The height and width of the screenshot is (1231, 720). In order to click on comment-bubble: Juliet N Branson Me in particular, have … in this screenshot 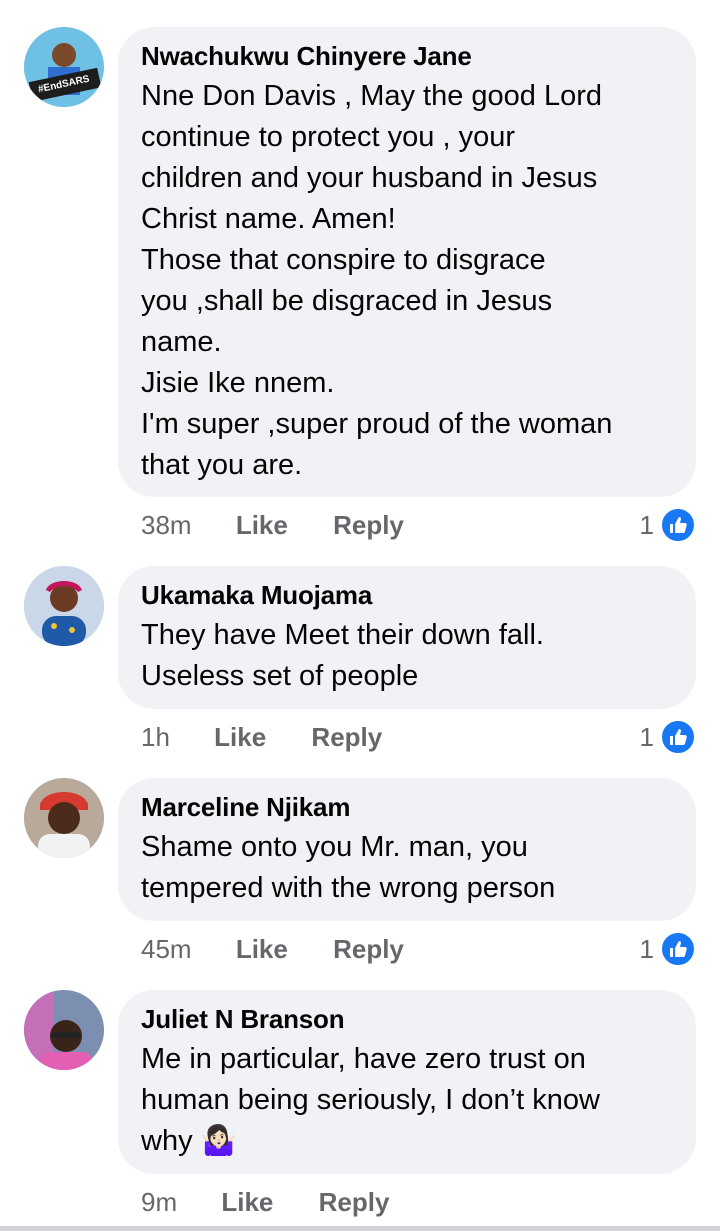, I will do `click(407, 1082)`.